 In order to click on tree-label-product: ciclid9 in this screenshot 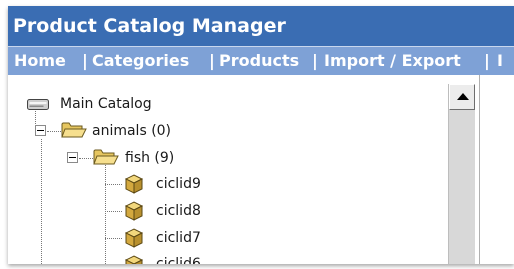, I will do `click(178, 184)`.